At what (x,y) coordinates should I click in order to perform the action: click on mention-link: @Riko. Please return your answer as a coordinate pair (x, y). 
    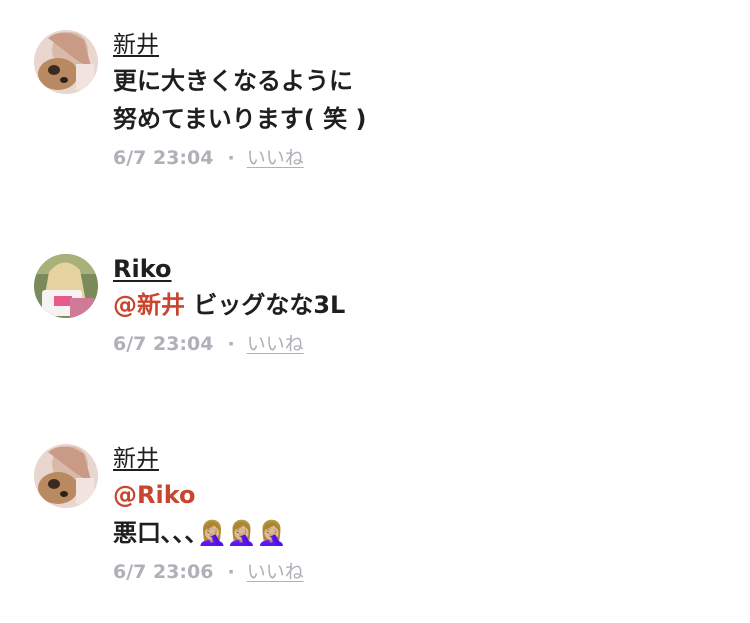
    Looking at the image, I should click on (154, 495).